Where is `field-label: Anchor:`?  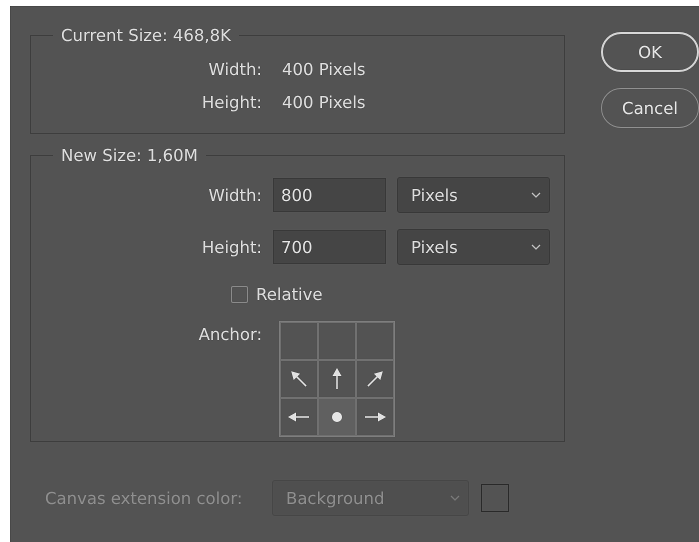 field-label: Anchor: is located at coordinates (230, 334).